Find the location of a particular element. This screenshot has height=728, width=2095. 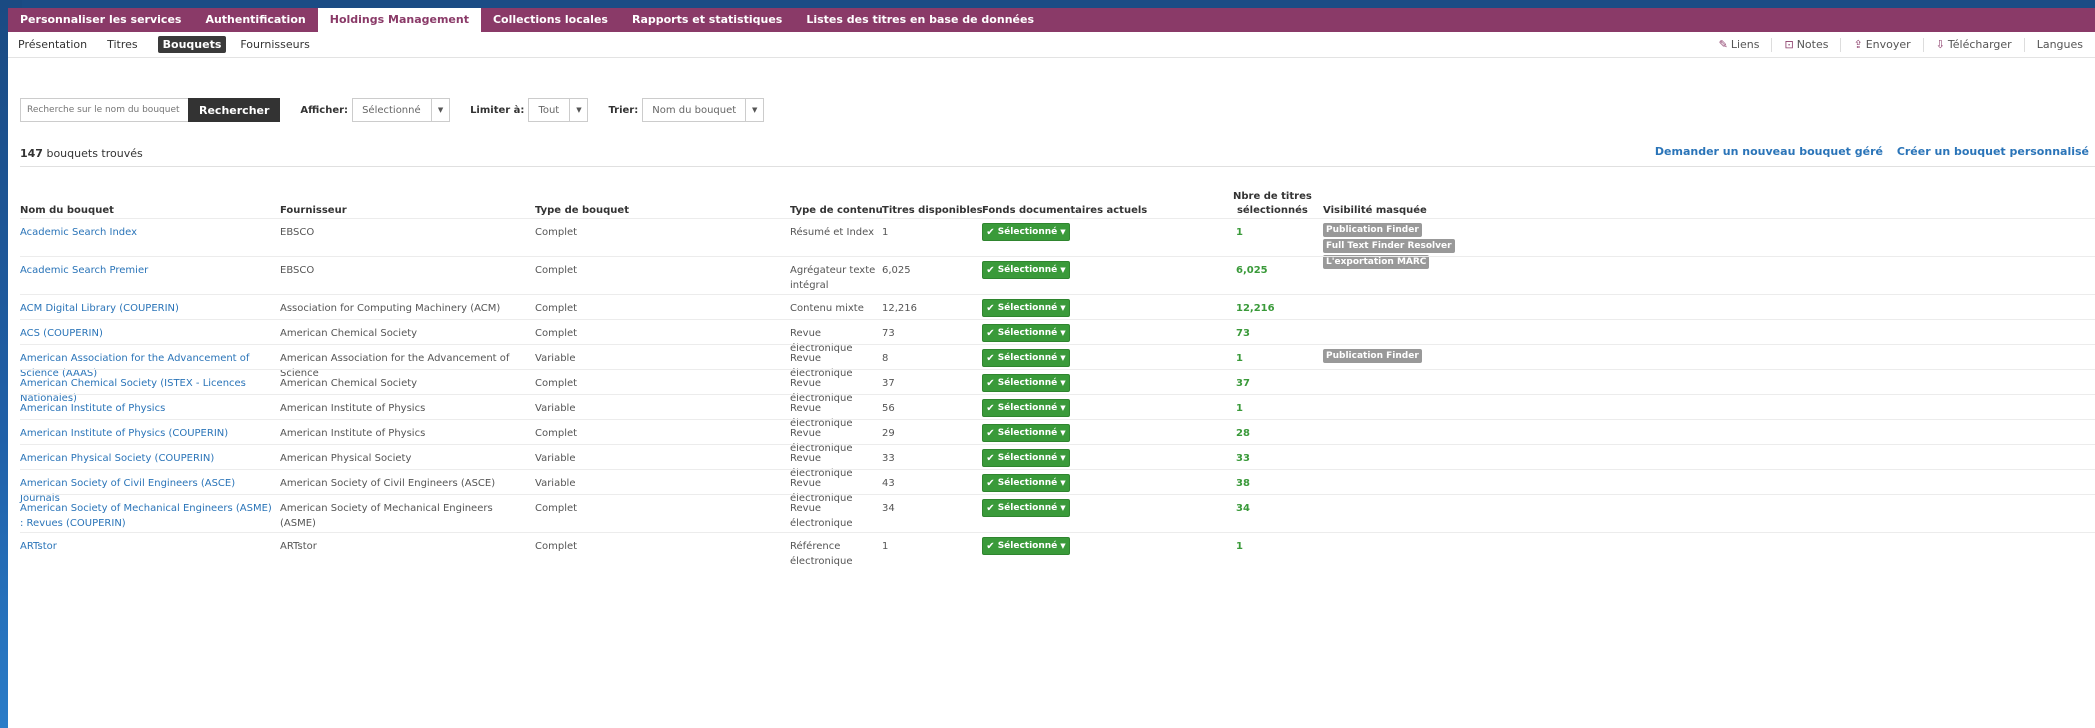

col-header-holdings: Fonds documentaires actuels is located at coordinates (1064, 211).